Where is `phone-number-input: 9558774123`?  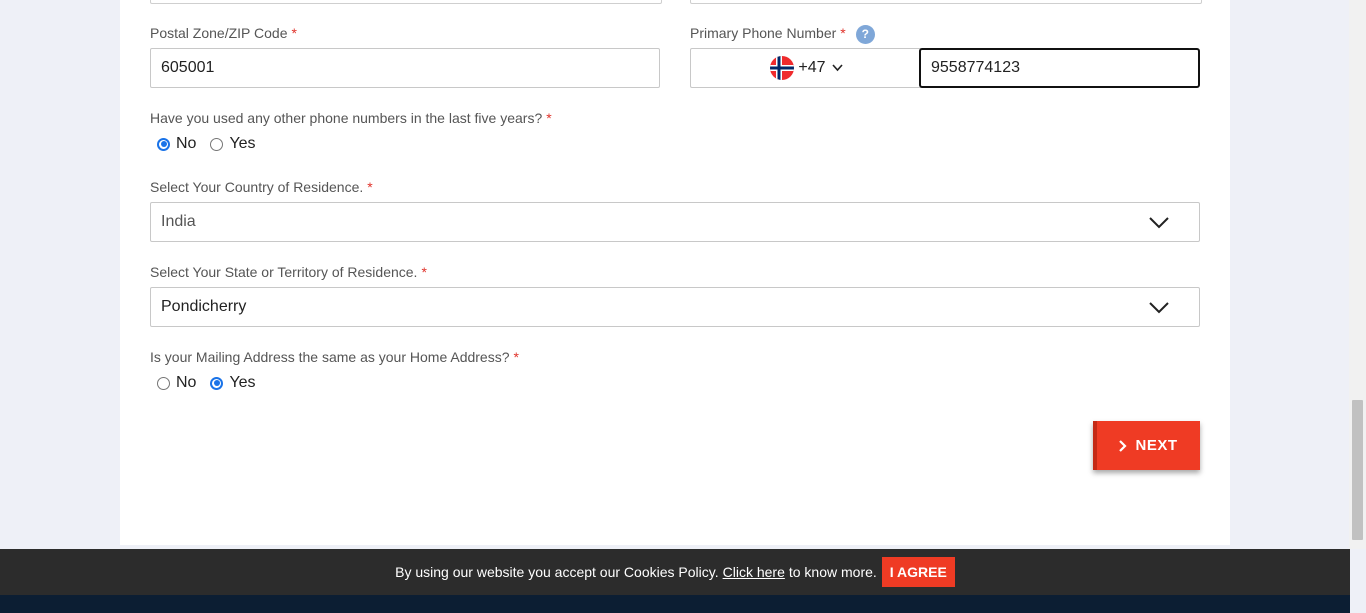 phone-number-input: 9558774123 is located at coordinates (1059, 68).